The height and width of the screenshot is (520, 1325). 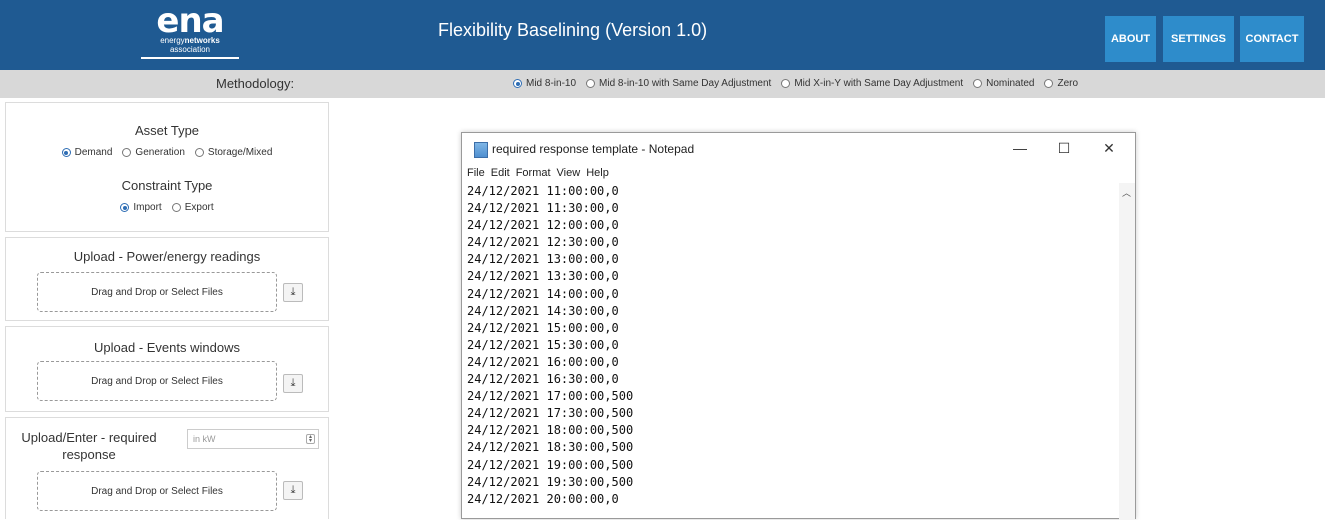 I want to click on text-line: 24/12/2021 19:30:00,500, so click(x=550, y=481).